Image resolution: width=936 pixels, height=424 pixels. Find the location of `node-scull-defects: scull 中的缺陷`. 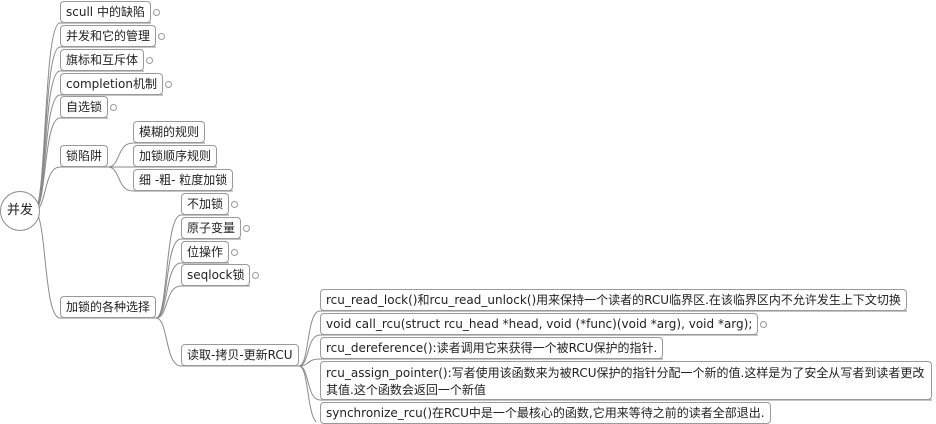

node-scull-defects: scull 中的缺陷 is located at coordinates (105, 12).